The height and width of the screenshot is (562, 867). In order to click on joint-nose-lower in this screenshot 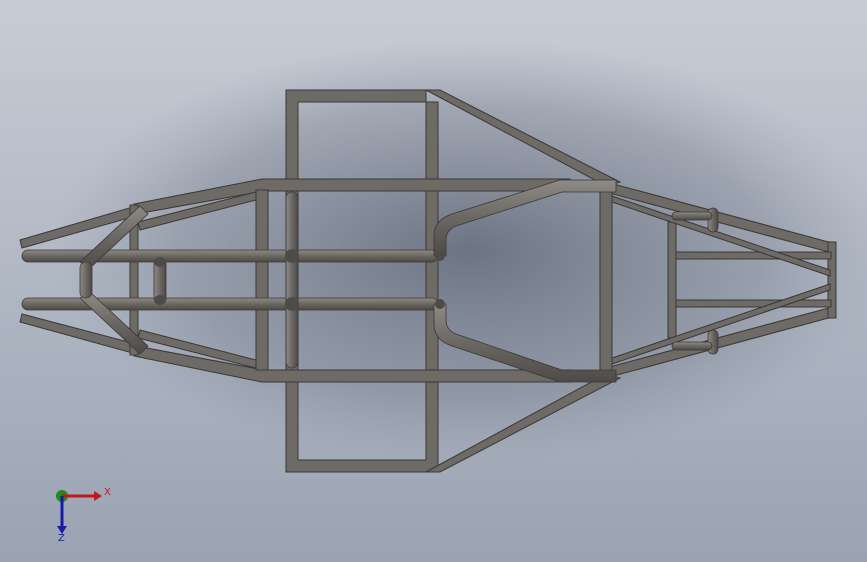, I will do `click(160, 300)`.